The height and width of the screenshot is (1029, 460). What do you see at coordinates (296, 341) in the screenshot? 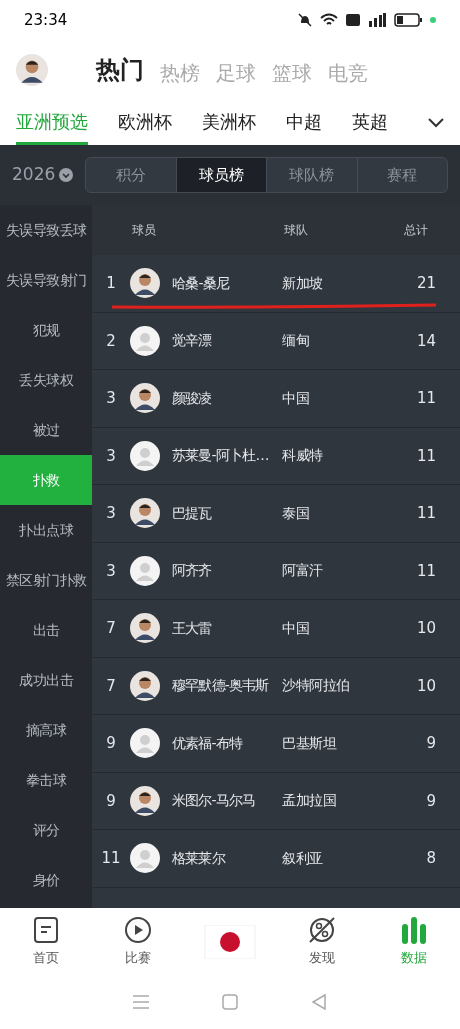
I see `team-name: 缅甸` at bounding box center [296, 341].